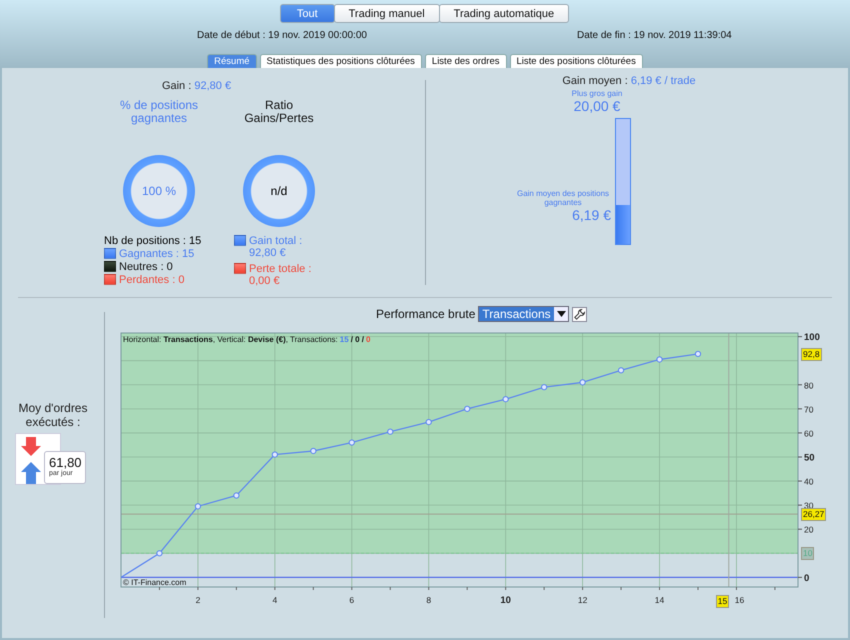 This screenshot has height=640, width=850. What do you see at coordinates (561, 314) in the screenshot?
I see `dropdown-arrow-icon` at bounding box center [561, 314].